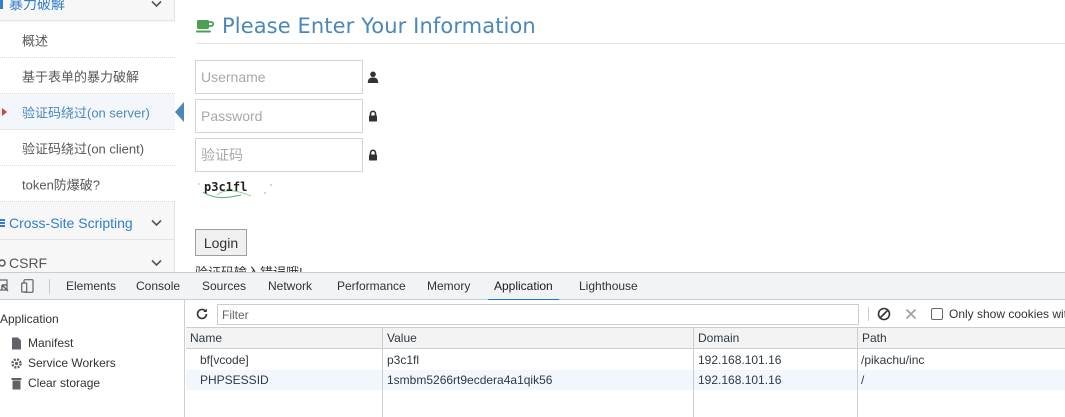 The image size is (1065, 417). What do you see at coordinates (81, 76) in the screenshot?
I see `sidebar-item-label: 基于表单的暴力破解` at bounding box center [81, 76].